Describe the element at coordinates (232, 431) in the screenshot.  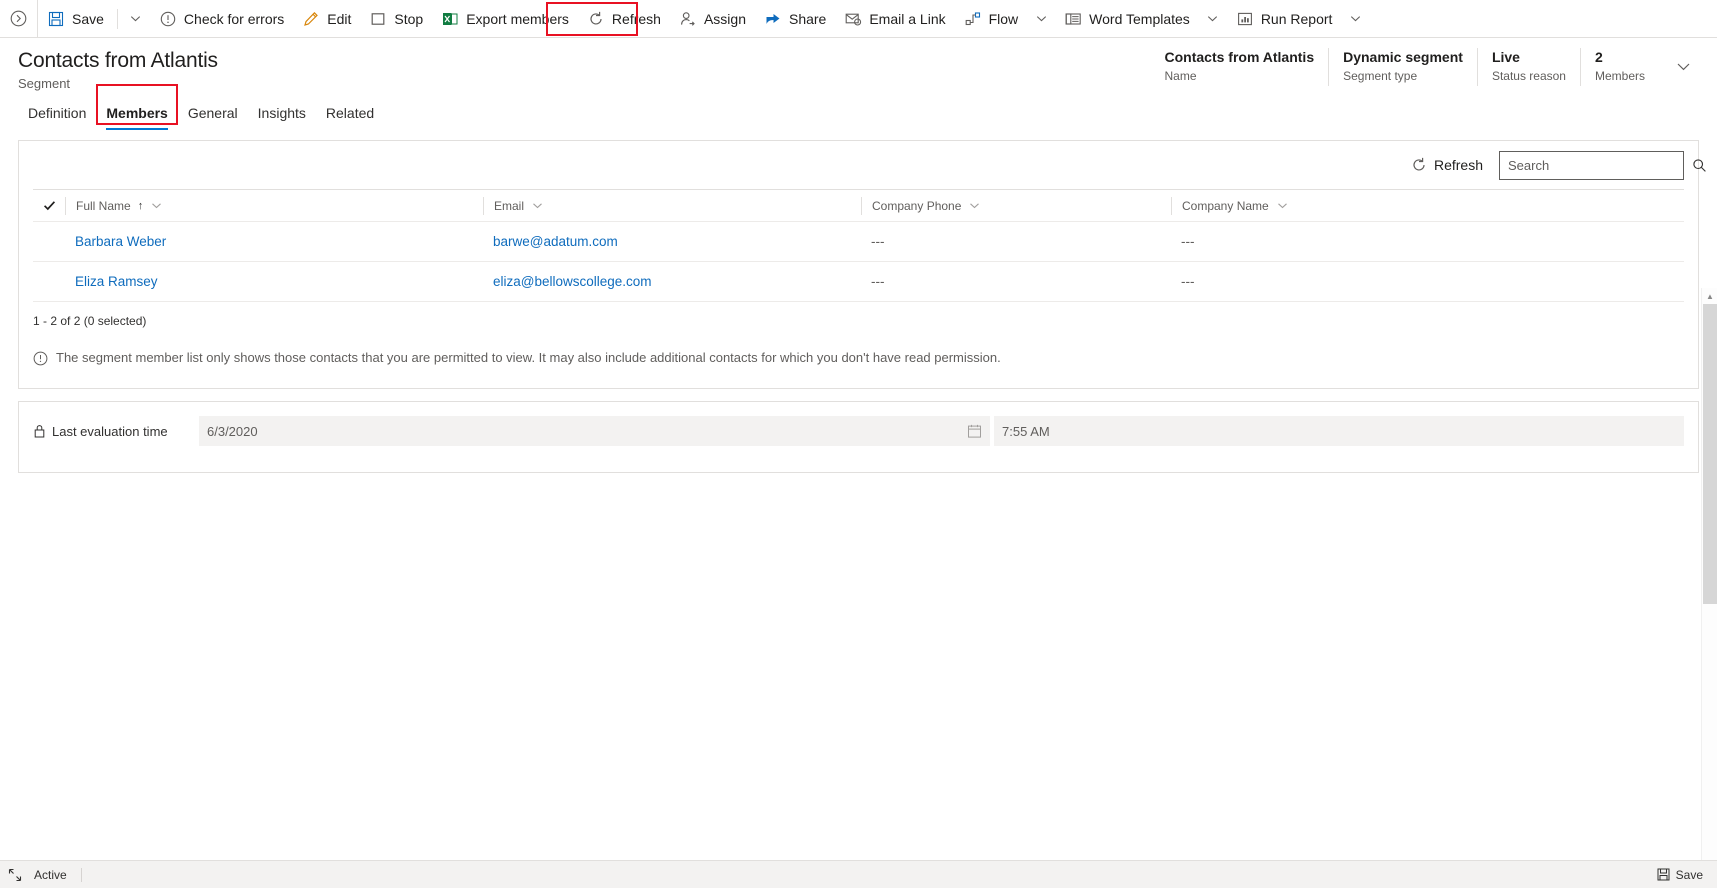
I see `last-evaluation-date-value: 6/3/2020` at that location.